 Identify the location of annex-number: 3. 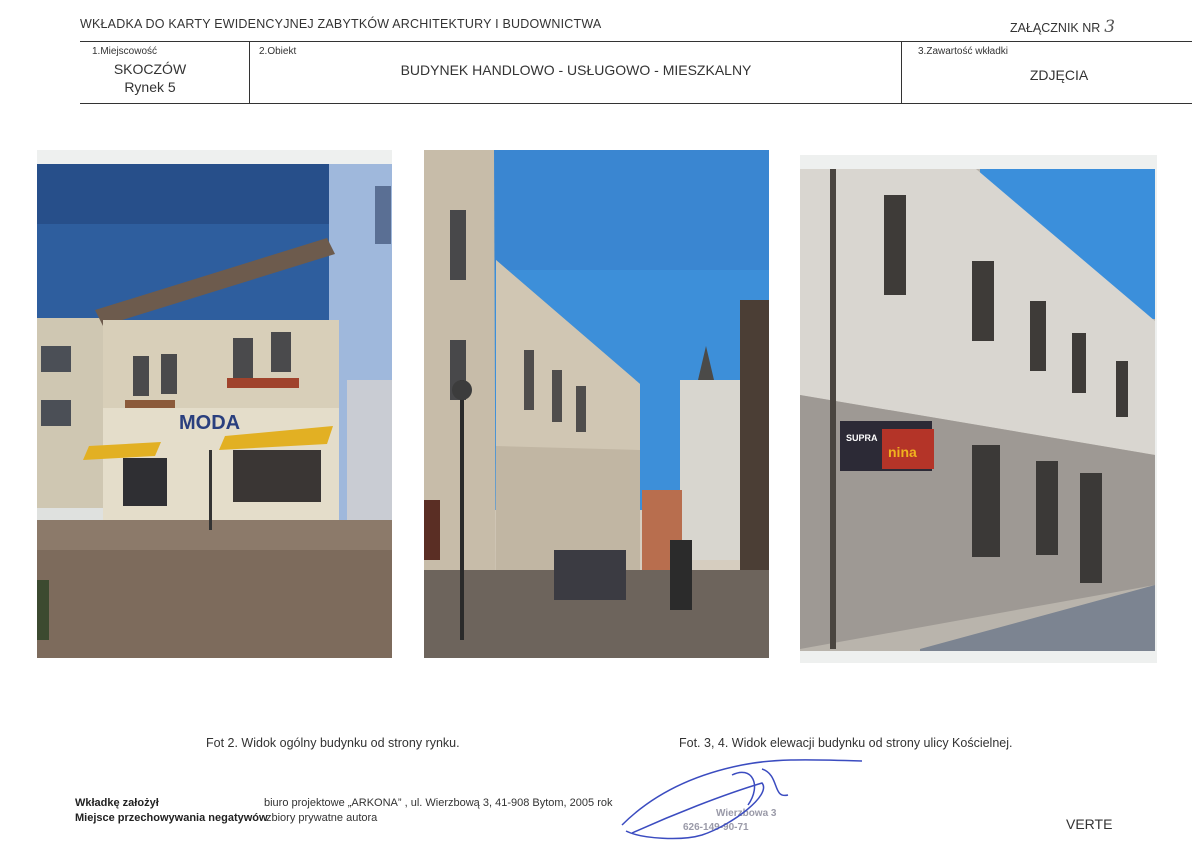
(1110, 27).